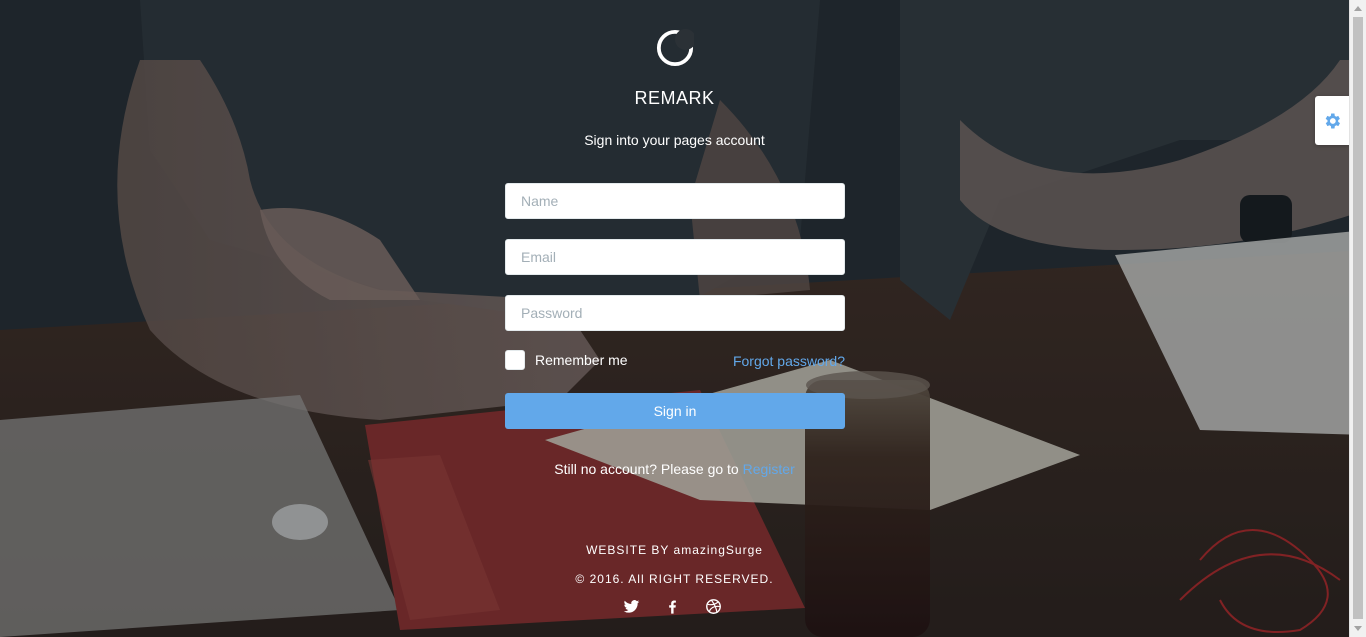 The width and height of the screenshot is (1366, 637). I want to click on vertical-scrollbar, so click(1357, 318).